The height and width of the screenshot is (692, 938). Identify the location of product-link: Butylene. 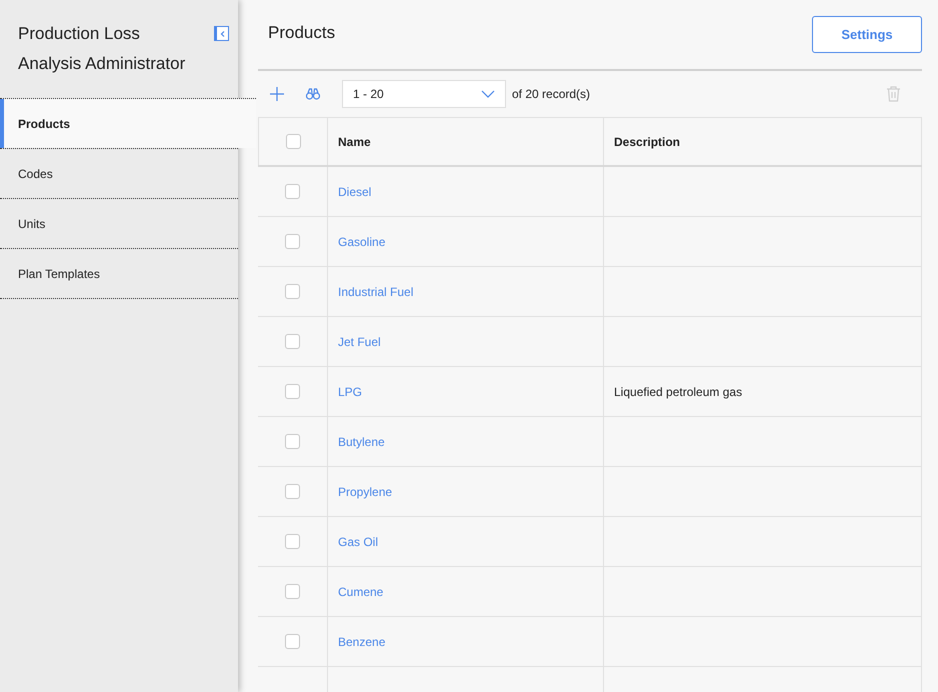
(361, 441).